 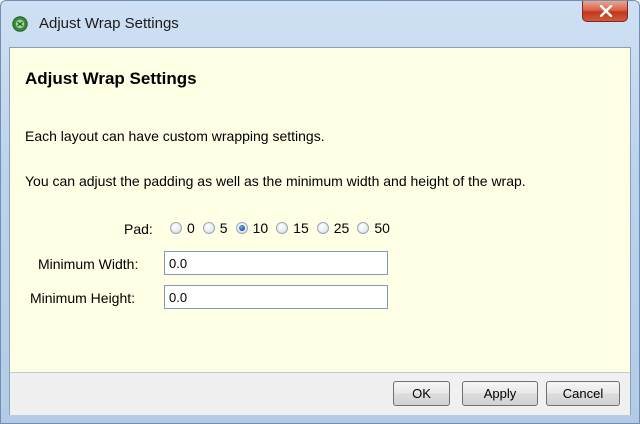 What do you see at coordinates (223, 228) in the screenshot?
I see `radio-label: 5` at bounding box center [223, 228].